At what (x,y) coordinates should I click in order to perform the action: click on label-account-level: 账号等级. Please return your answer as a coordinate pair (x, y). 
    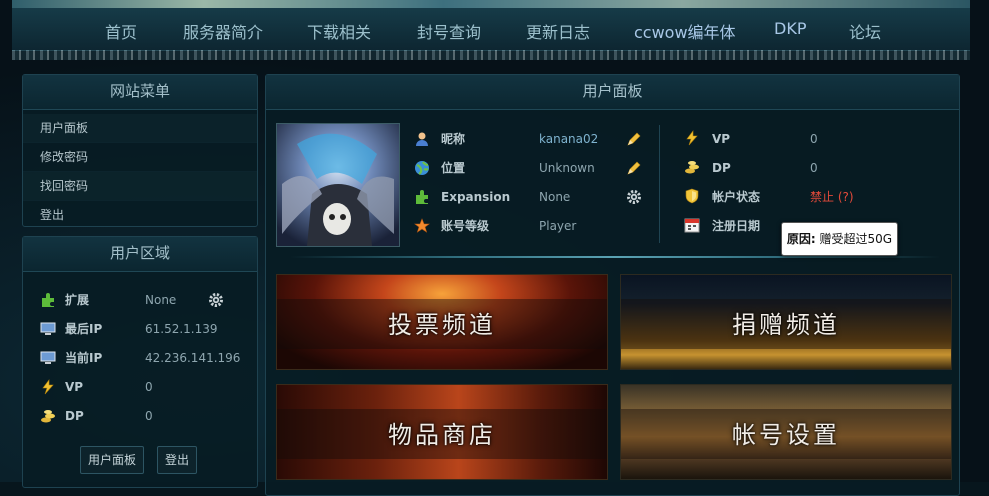
    Looking at the image, I should click on (465, 226).